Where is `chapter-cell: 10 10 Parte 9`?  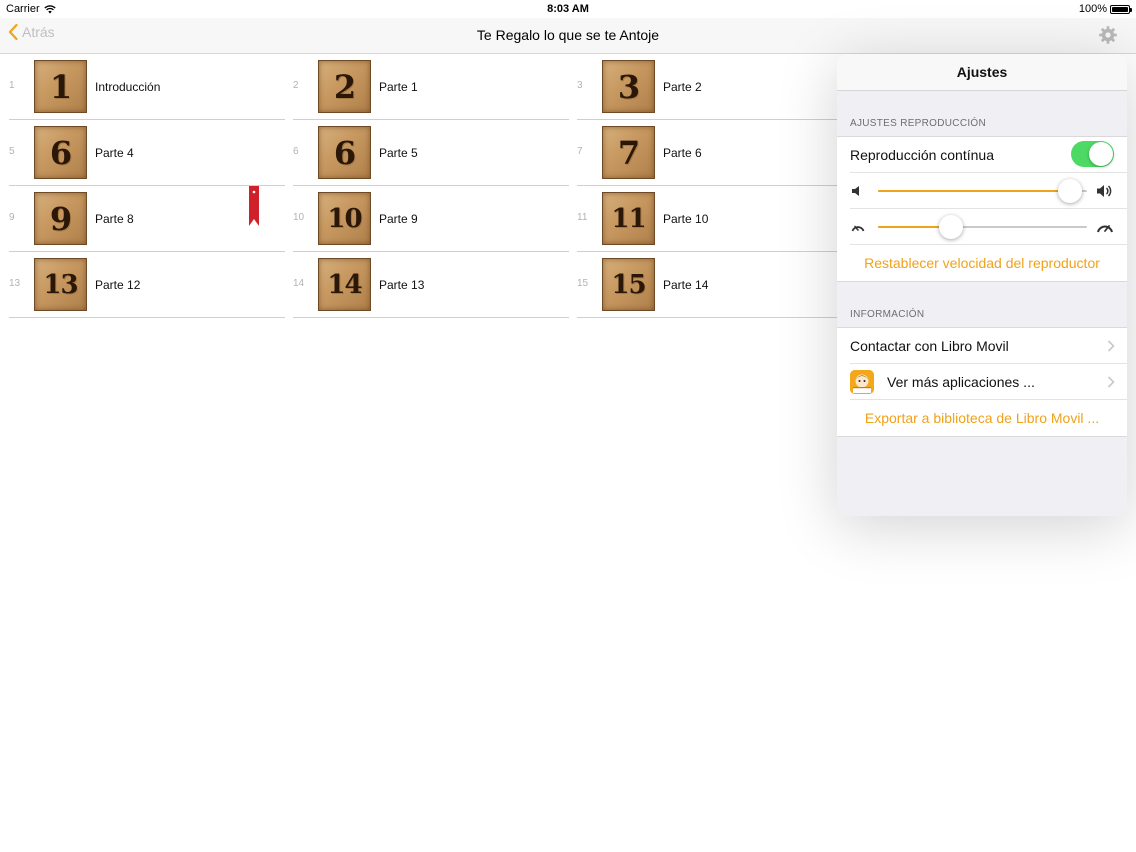 chapter-cell: 10 10 Parte 9 is located at coordinates (431, 219).